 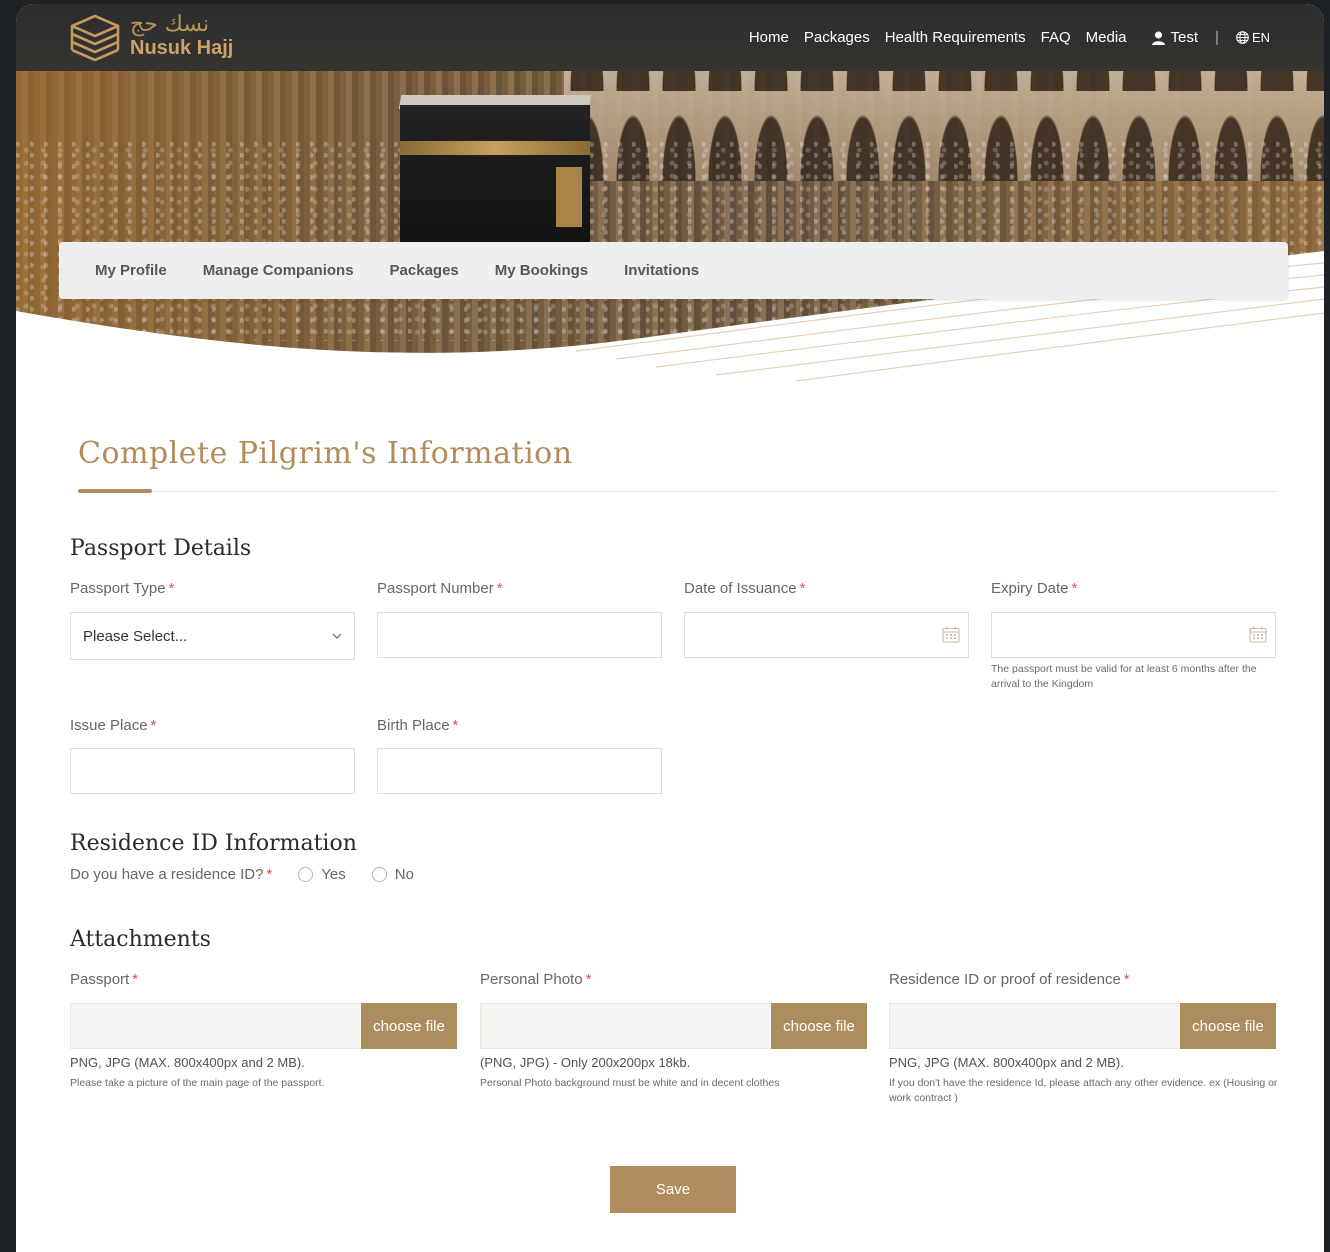 I want to click on personal-photo-upload: choose file, so click(x=673, y=1026).